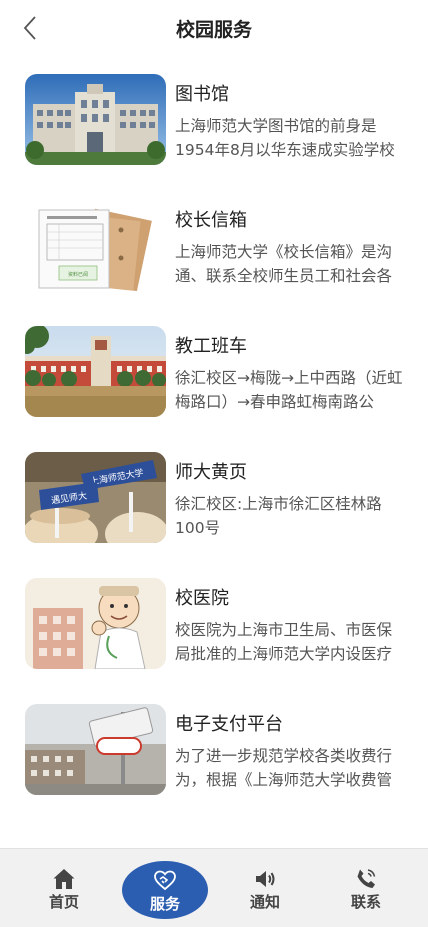  I want to click on service-item-bus: 教工班车 徐汇校区→梅陇→上中西路（近虹梅路口）→春申路虹梅南路公, so click(214, 389).